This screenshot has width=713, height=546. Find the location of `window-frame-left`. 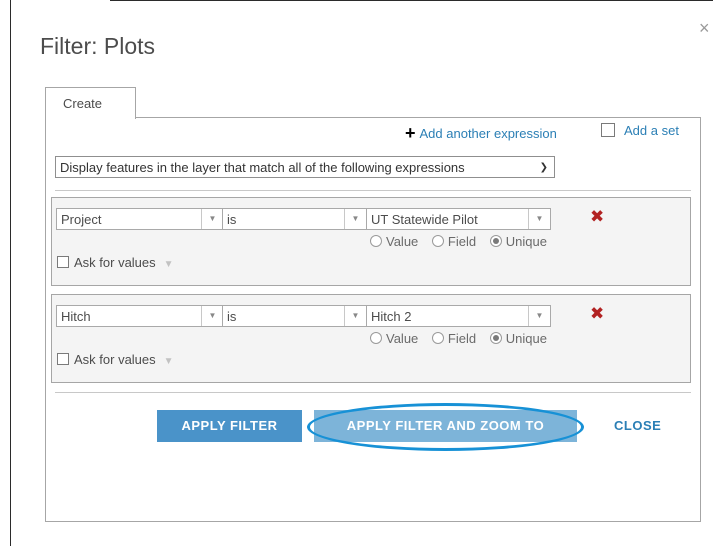

window-frame-left is located at coordinates (10, 273).